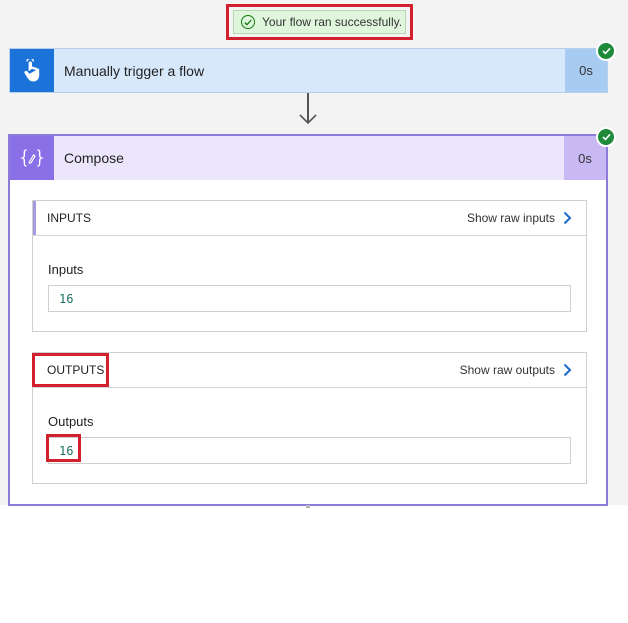  What do you see at coordinates (70, 370) in the screenshot?
I see `outputs-header-highlight-box` at bounding box center [70, 370].